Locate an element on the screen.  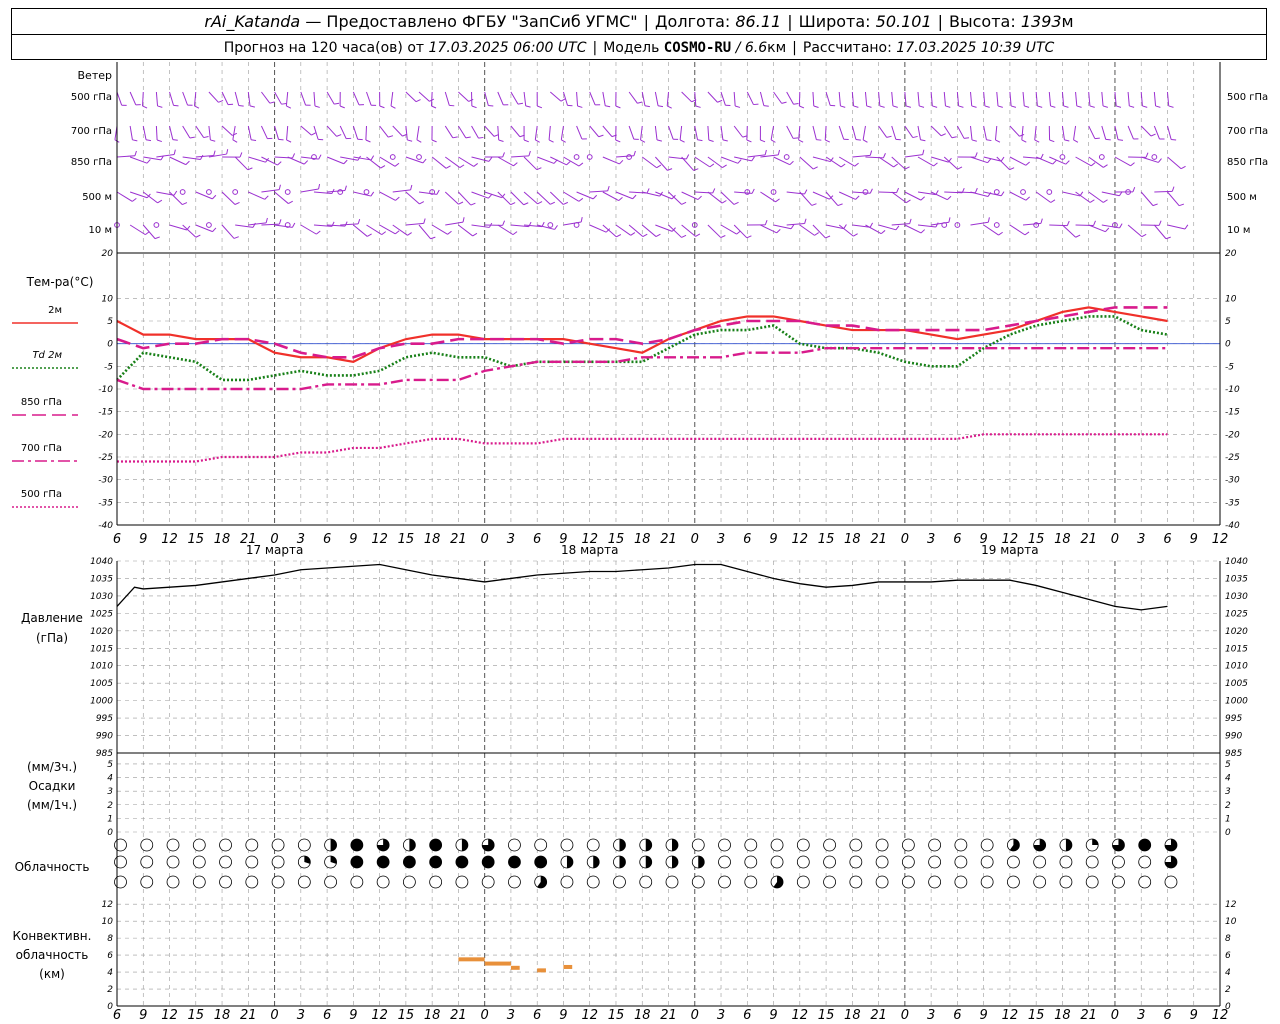
conv-tick-label: 8 is located at coordinates (110, 939).